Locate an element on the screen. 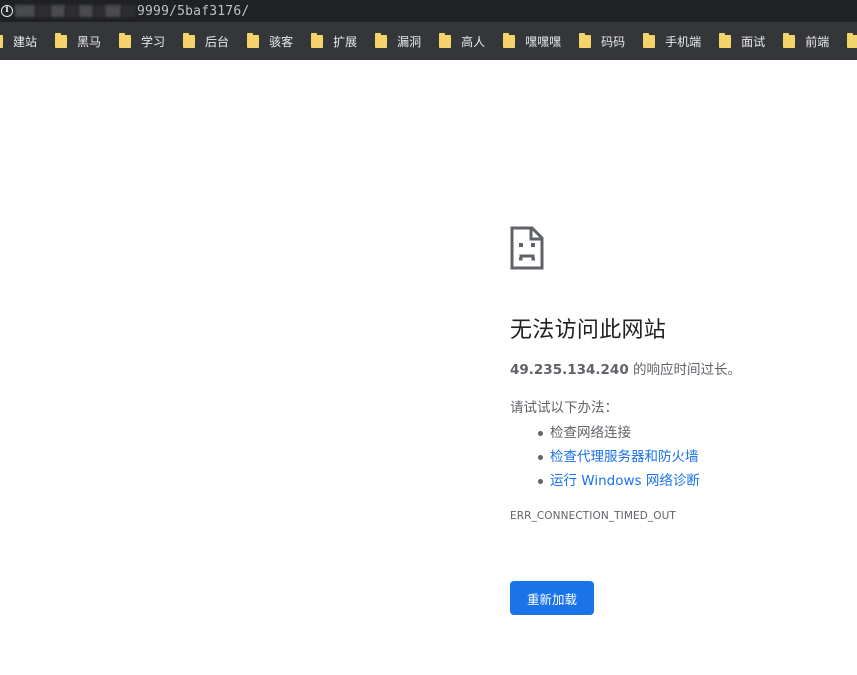 The image size is (857, 675). bookmarks-bar: 建站 黑马 学习 后台 骇客 扩展 漏洞 高人 嘿嘿嘿 码码 手机端 面试 前端 is located at coordinates (428, 41).